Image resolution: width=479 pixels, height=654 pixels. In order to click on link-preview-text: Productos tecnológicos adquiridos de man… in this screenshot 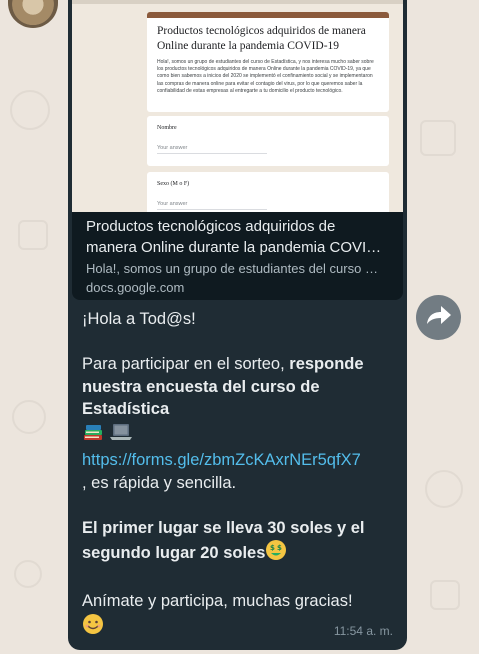, I will do `click(241, 256)`.